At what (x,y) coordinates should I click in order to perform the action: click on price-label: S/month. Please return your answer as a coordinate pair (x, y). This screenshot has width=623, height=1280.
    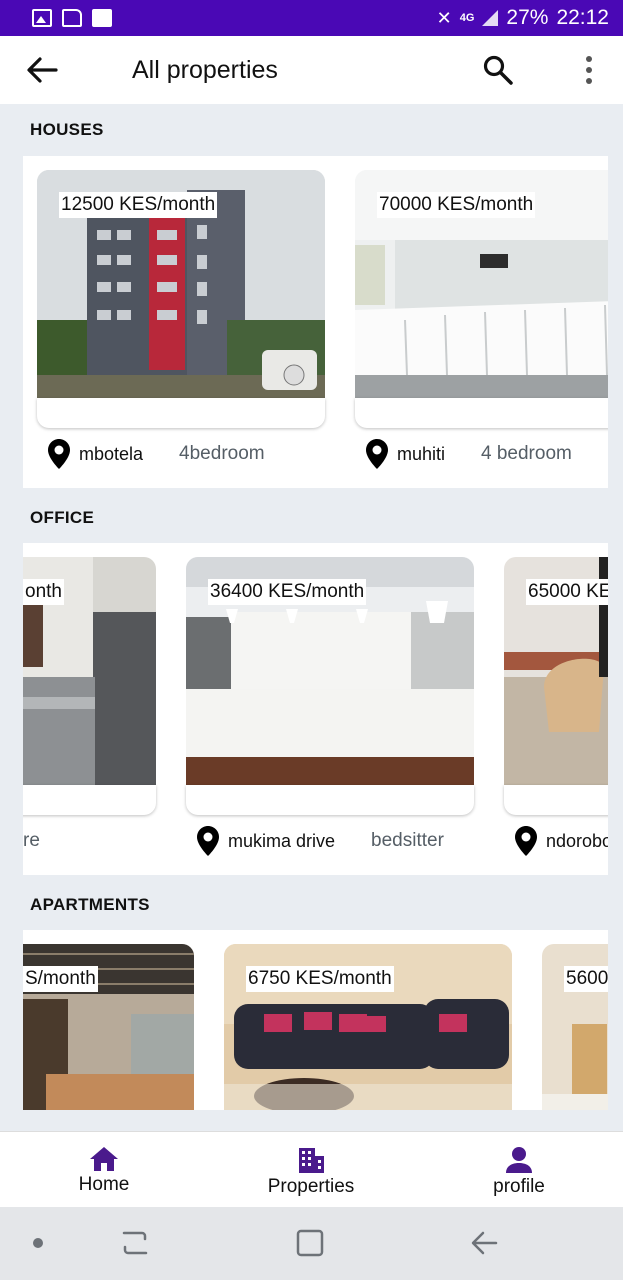
    Looking at the image, I should click on (60, 979).